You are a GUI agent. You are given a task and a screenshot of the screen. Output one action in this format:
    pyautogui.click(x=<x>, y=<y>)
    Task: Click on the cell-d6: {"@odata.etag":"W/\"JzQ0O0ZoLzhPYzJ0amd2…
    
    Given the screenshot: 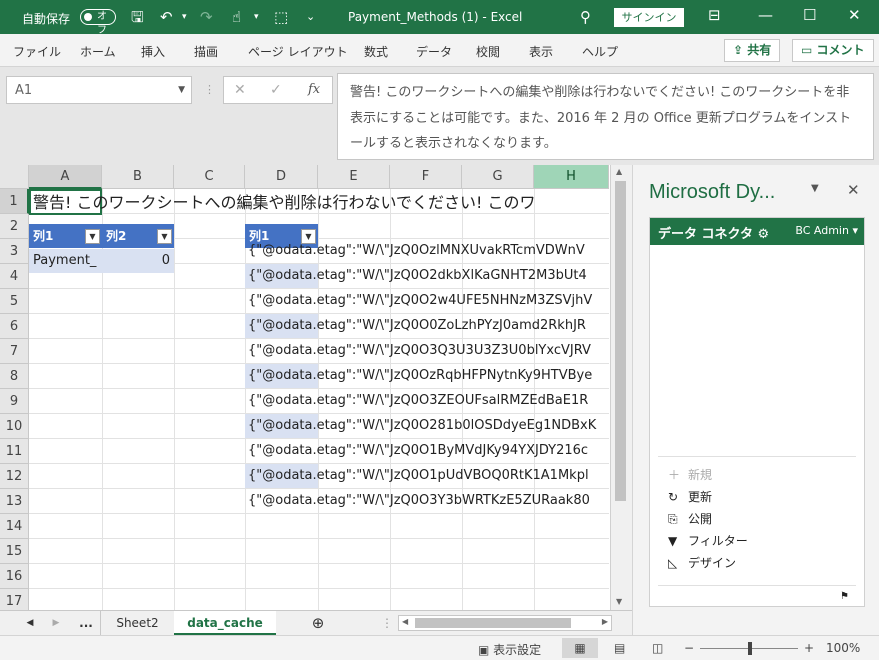 What is the action you would take?
    pyautogui.click(x=427, y=326)
    